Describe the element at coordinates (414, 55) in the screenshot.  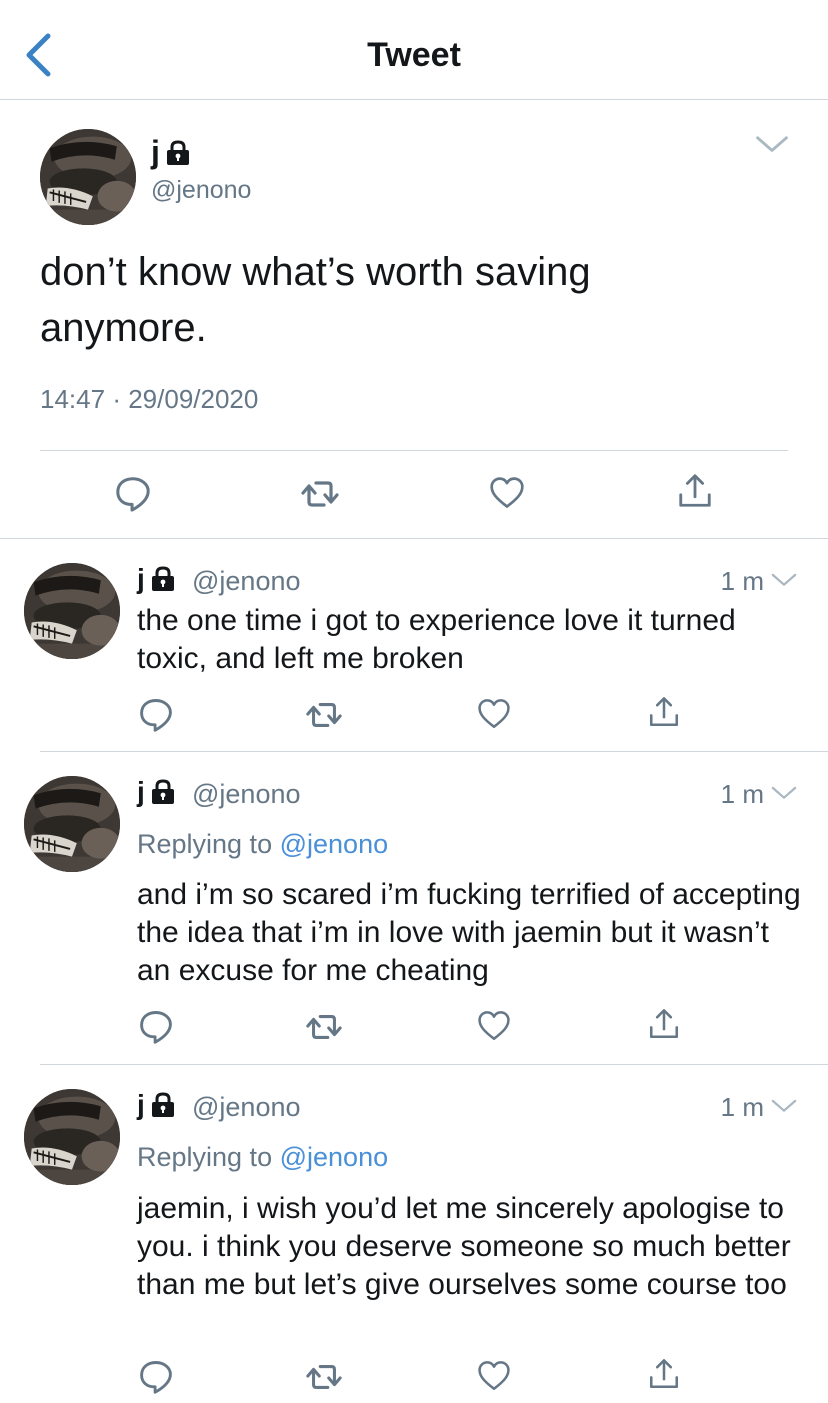
I see `page-title: Tweet` at that location.